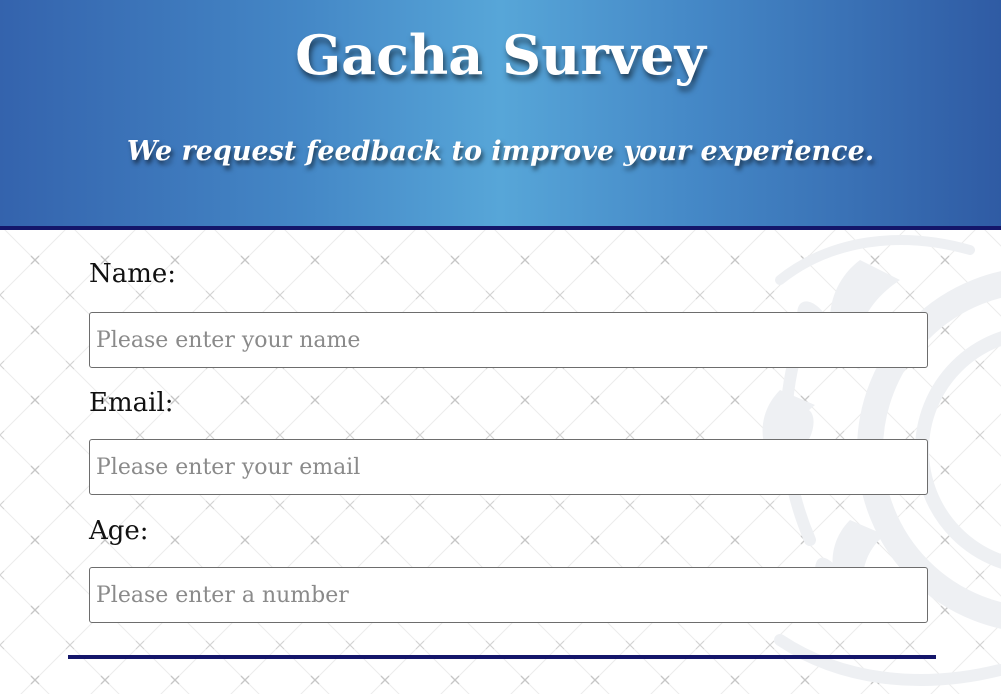  Describe the element at coordinates (508, 595) in the screenshot. I see `age-input` at that location.